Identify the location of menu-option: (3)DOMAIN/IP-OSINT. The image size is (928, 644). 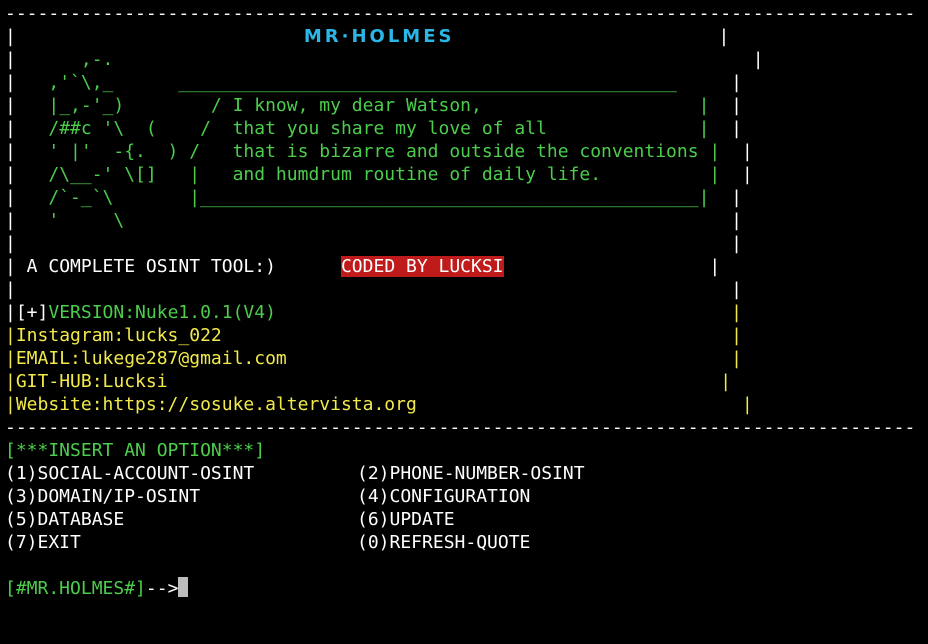
(181, 496).